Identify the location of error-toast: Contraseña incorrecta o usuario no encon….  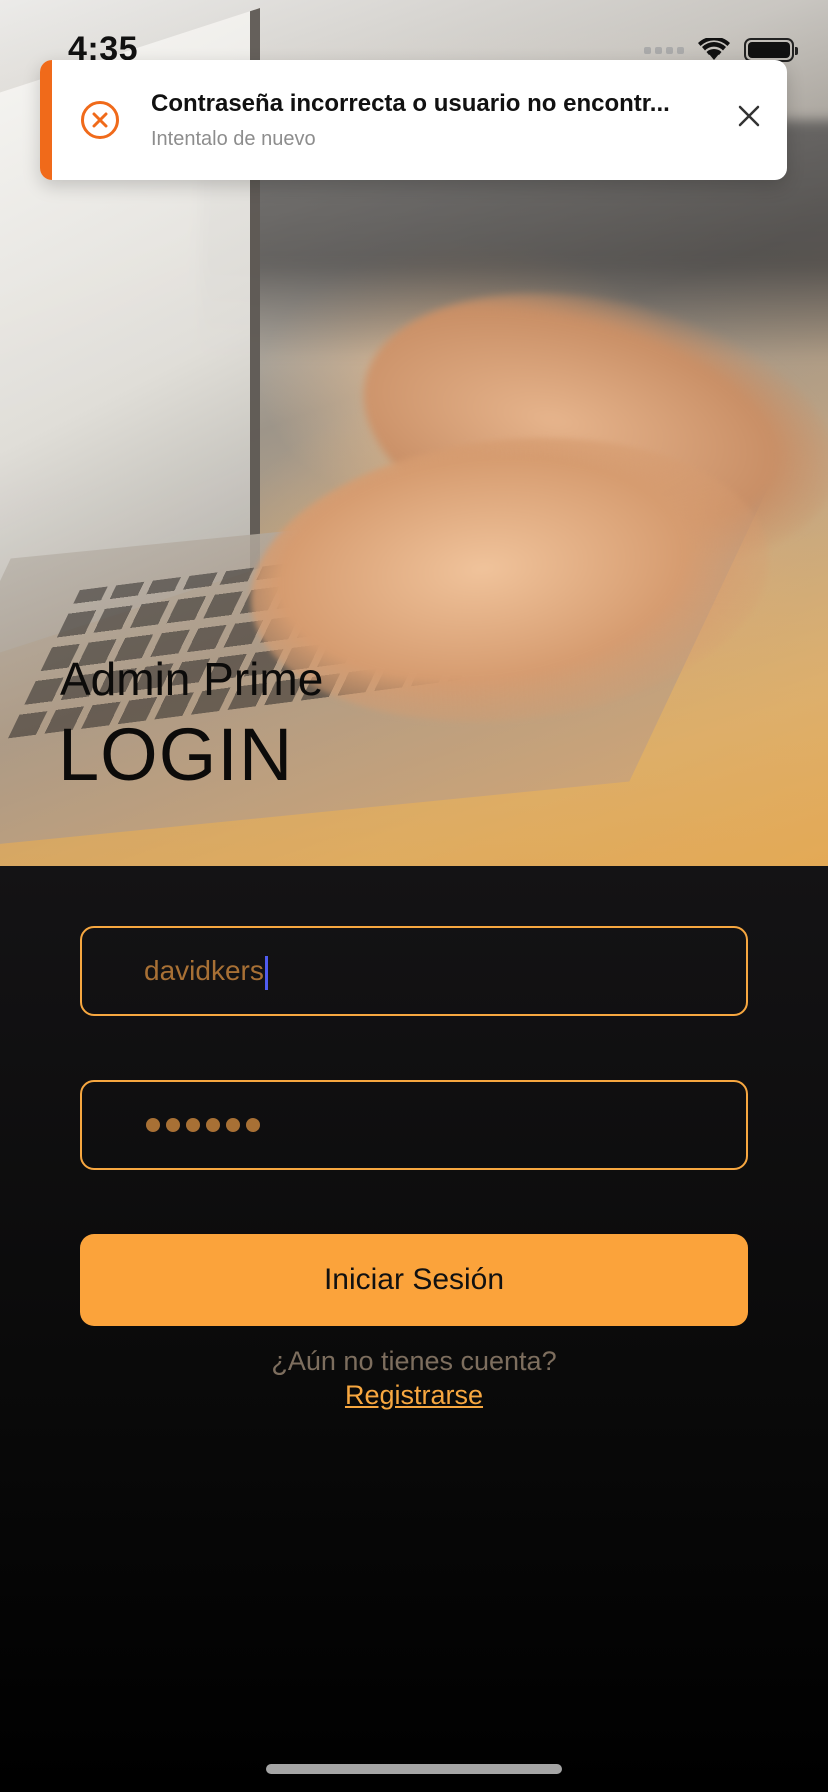
(413, 120).